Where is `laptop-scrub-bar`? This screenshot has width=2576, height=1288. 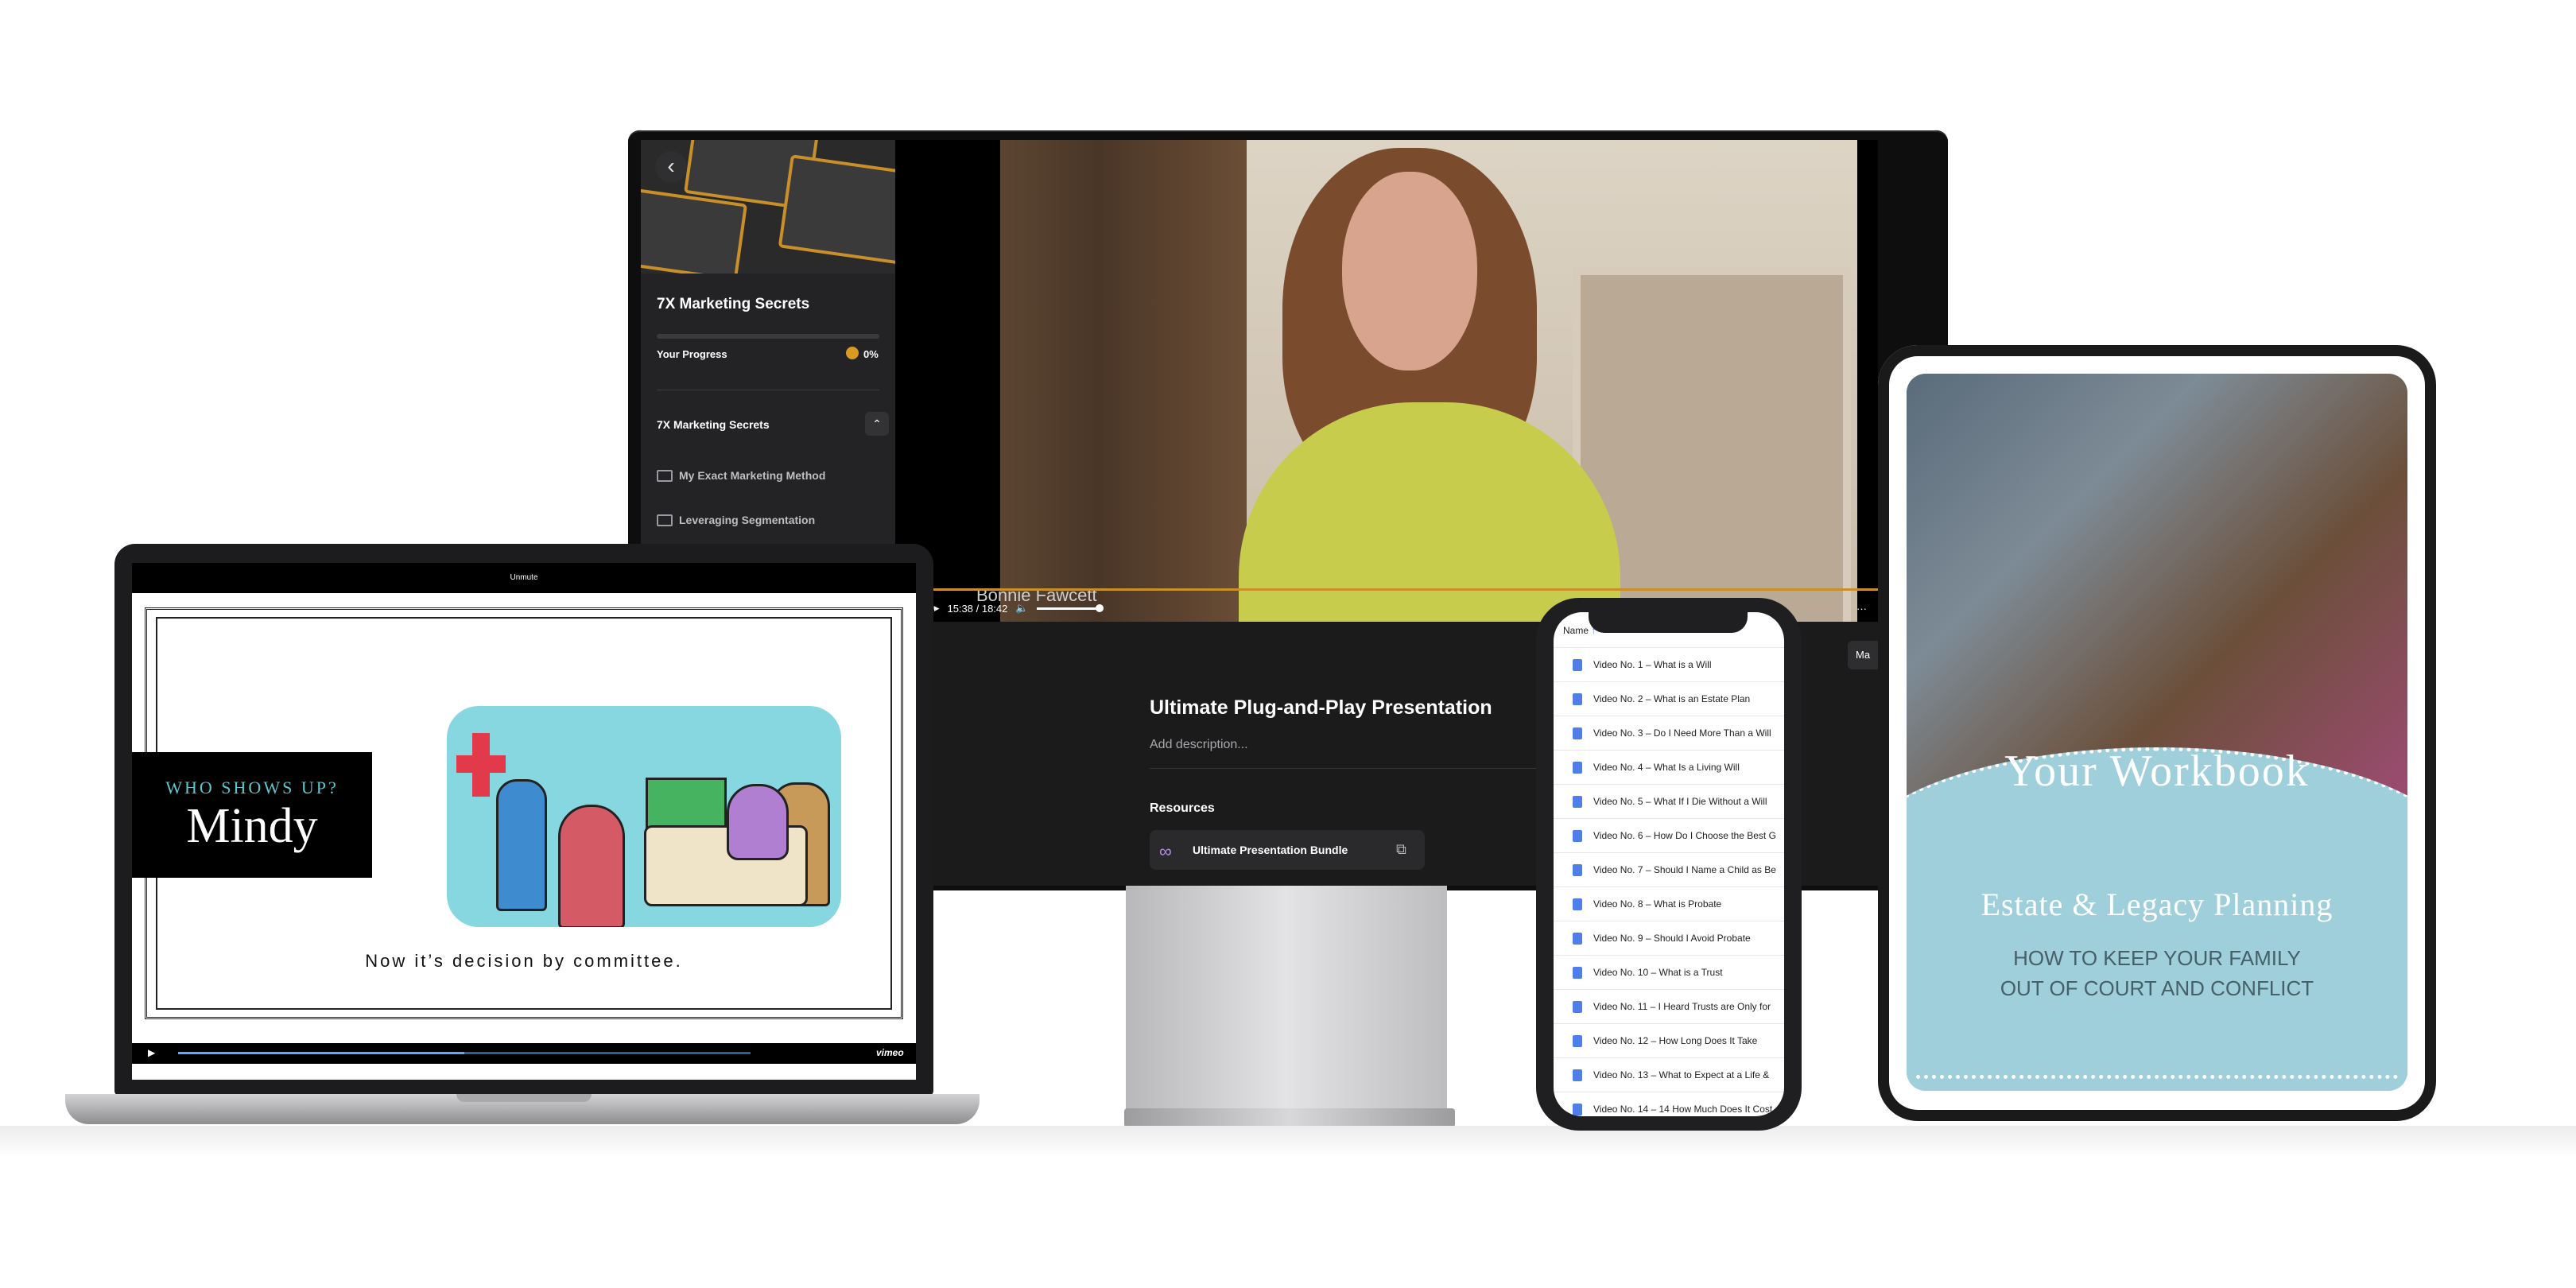 laptop-scrub-bar is located at coordinates (464, 1053).